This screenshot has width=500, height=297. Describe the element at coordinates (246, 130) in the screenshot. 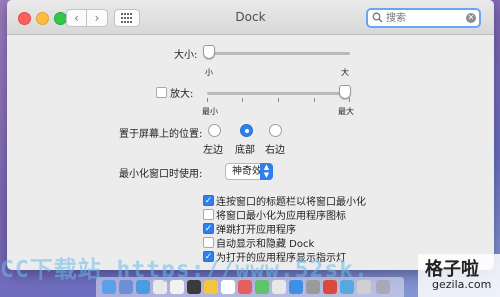

I see `position-bottom-radio` at that location.